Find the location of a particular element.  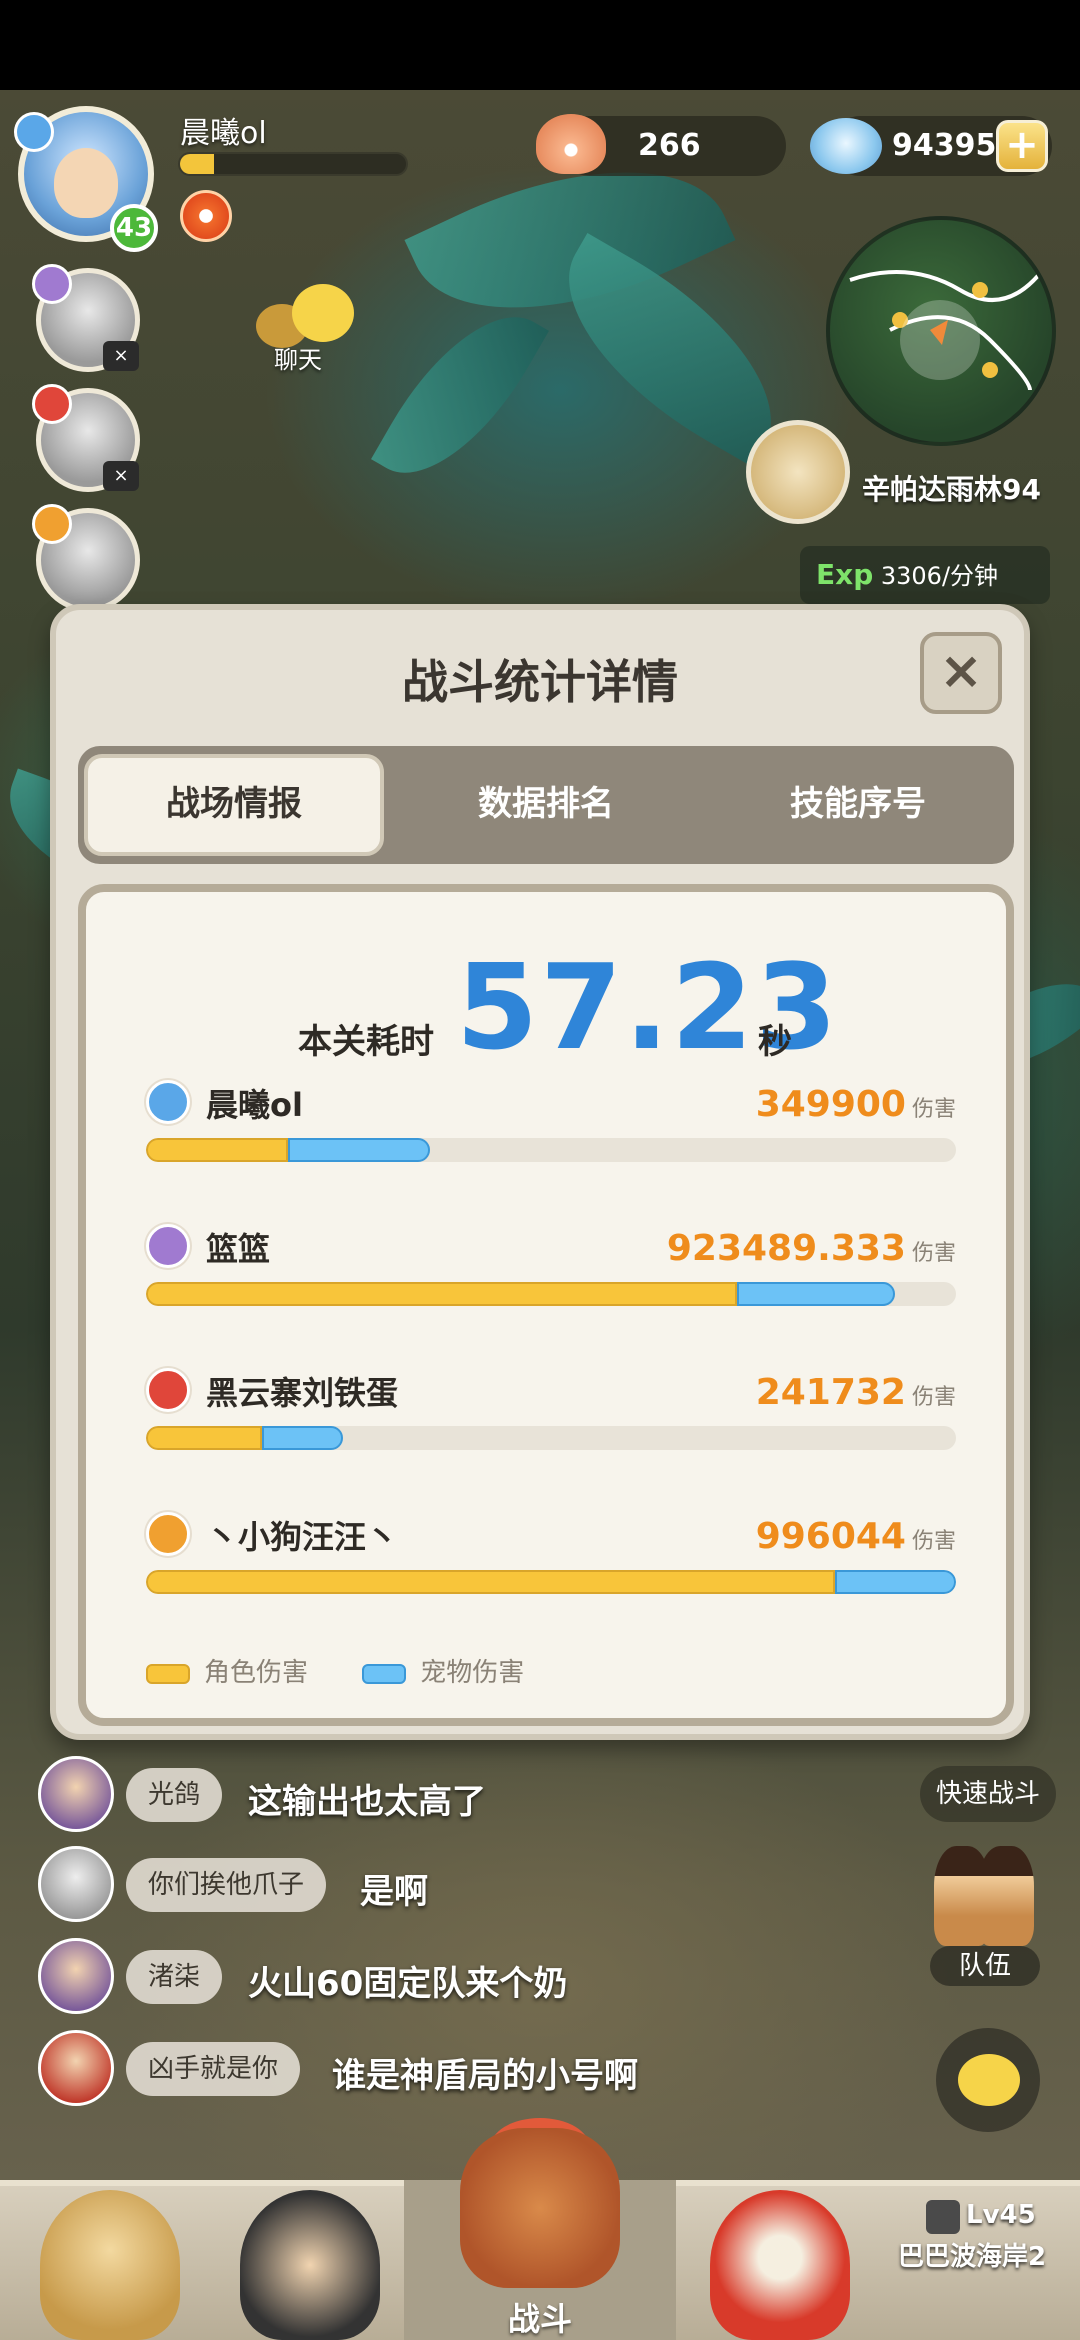

exp-prefix: Exp is located at coordinates (845, 574).